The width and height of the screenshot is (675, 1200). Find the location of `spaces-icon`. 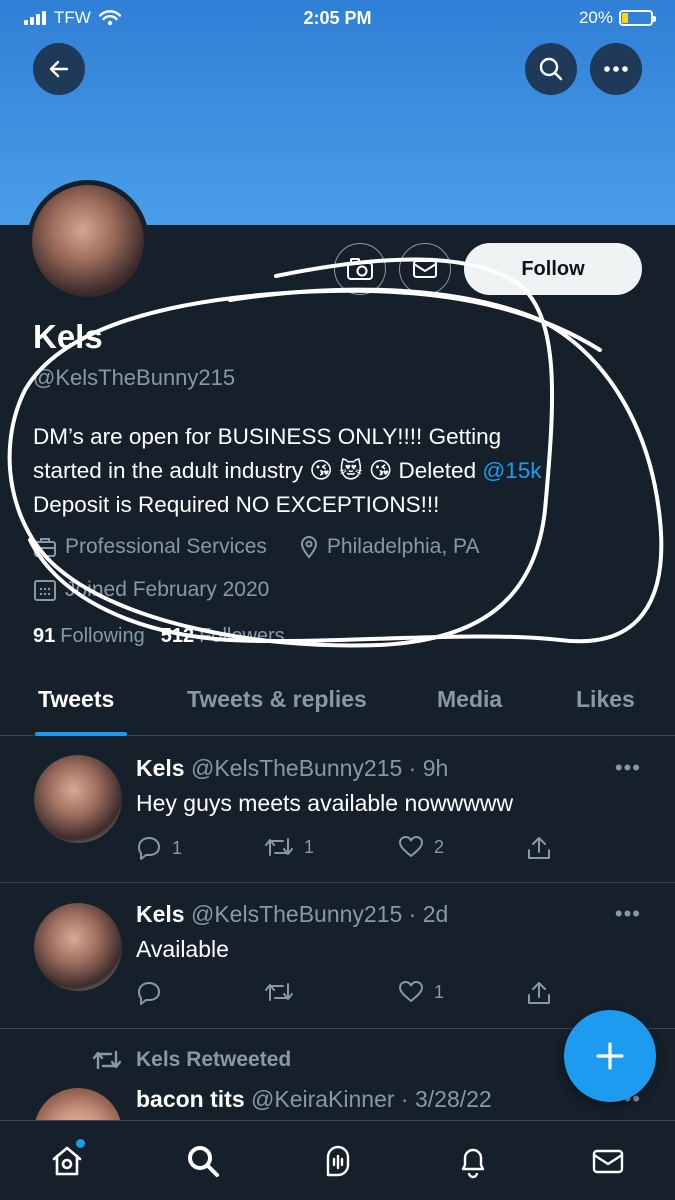

spaces-icon is located at coordinates (338, 1161).